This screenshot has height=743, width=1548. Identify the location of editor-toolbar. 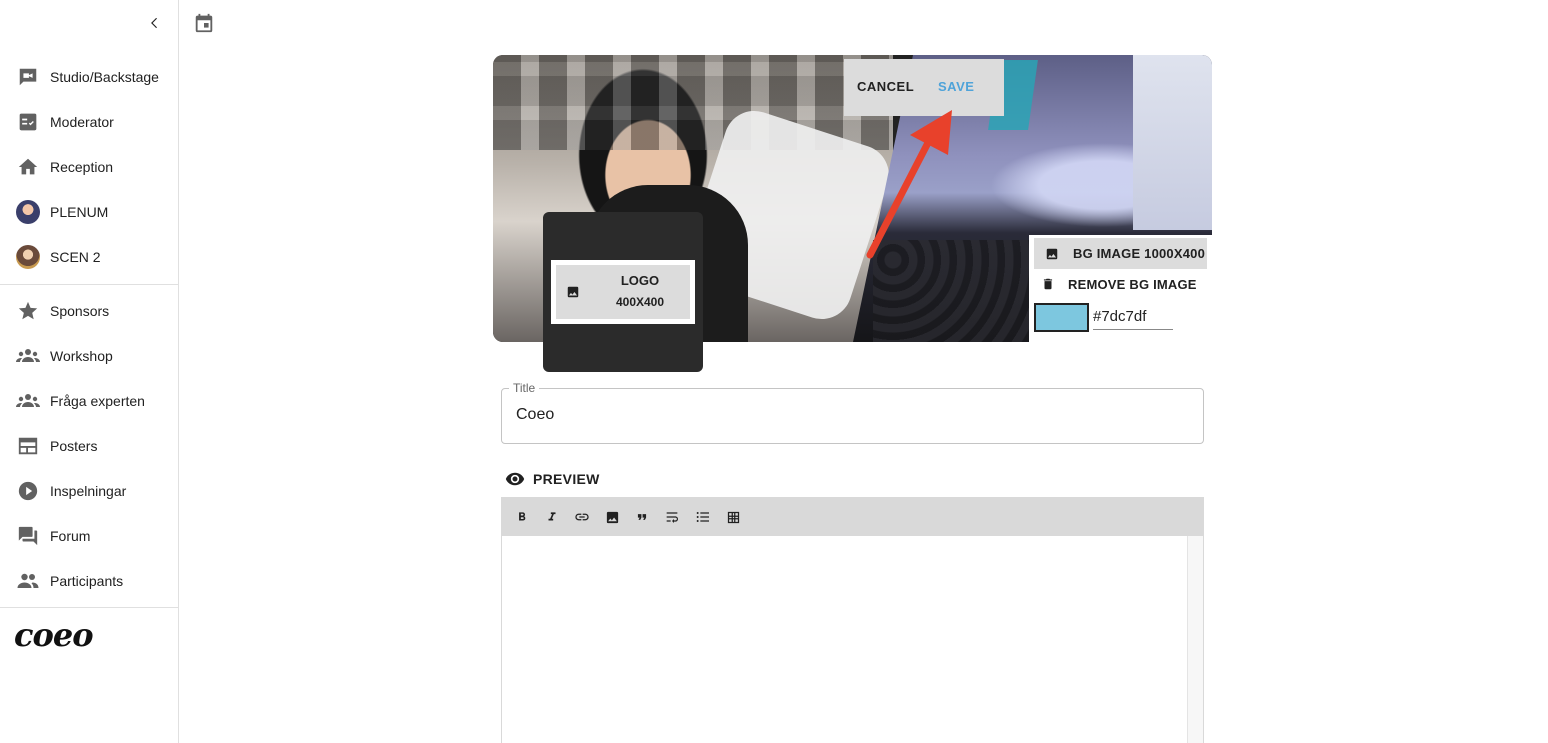
(852, 516).